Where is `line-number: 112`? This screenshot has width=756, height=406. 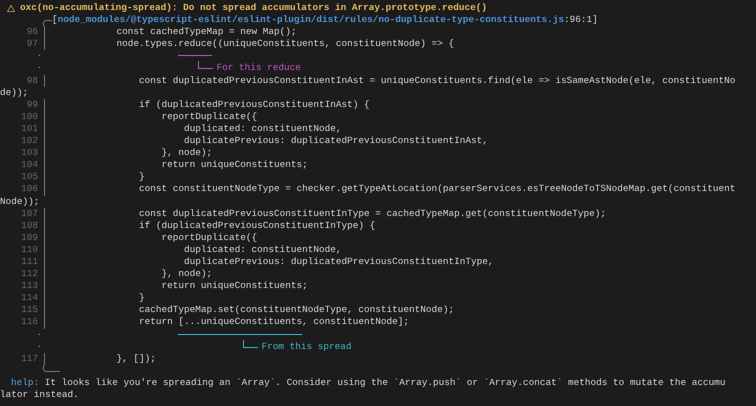 line-number: 112 is located at coordinates (29, 274).